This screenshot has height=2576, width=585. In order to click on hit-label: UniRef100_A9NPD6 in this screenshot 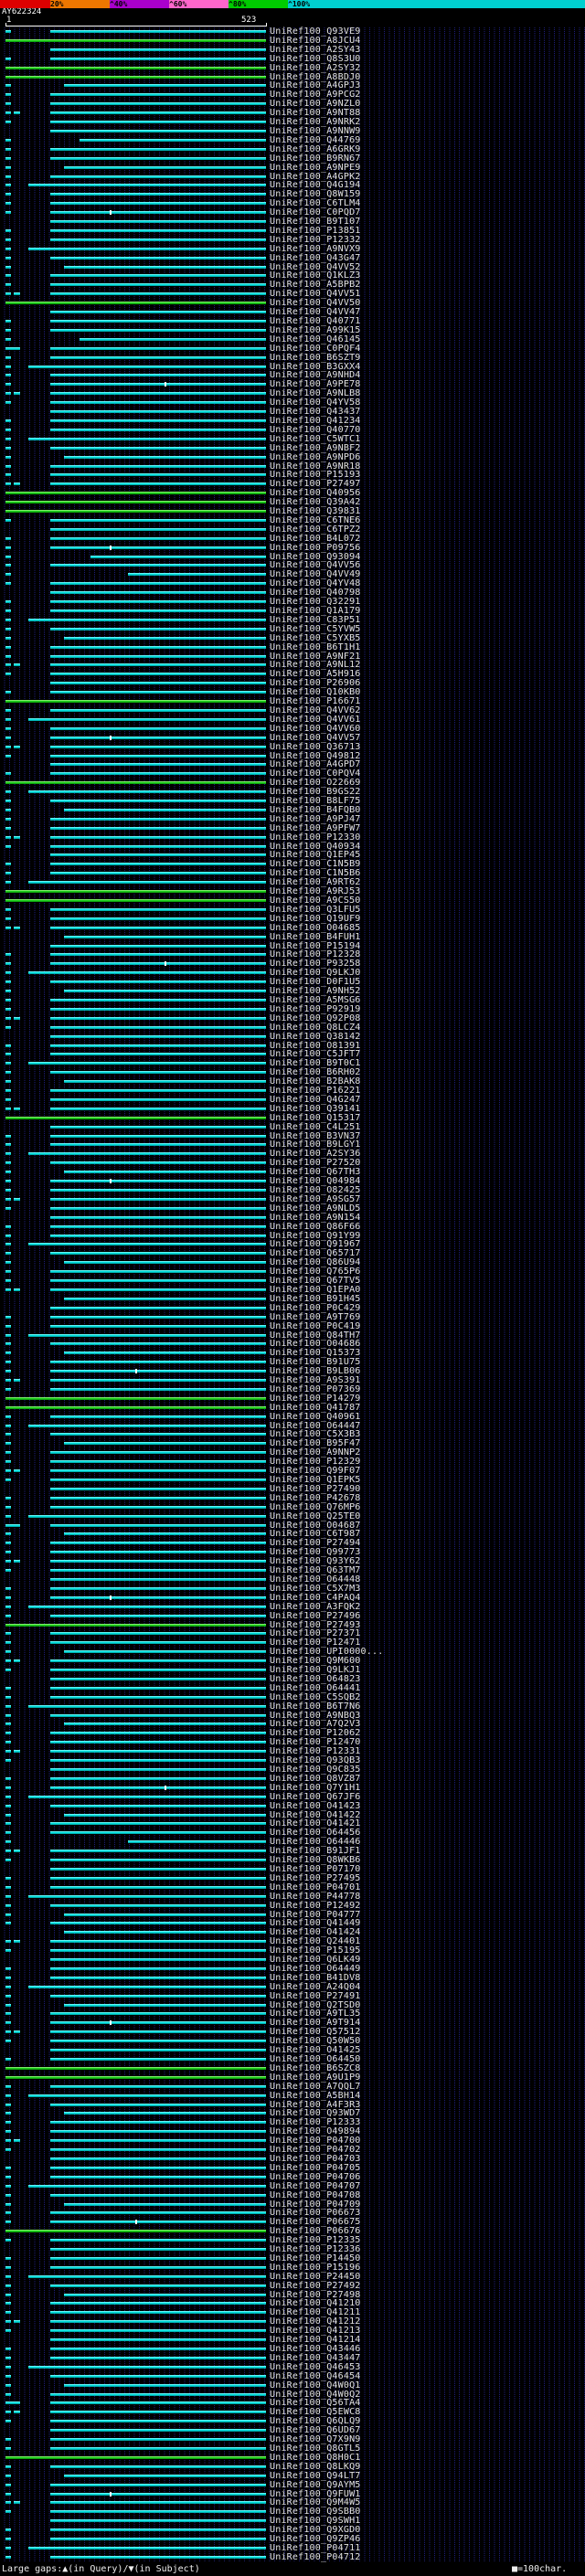, I will do `click(315, 457)`.